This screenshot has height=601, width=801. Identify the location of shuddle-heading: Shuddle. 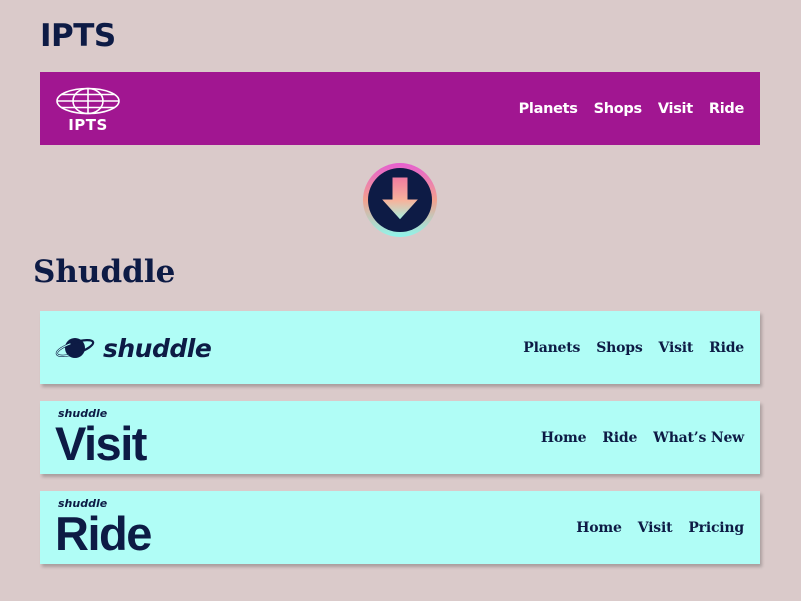
(104, 272).